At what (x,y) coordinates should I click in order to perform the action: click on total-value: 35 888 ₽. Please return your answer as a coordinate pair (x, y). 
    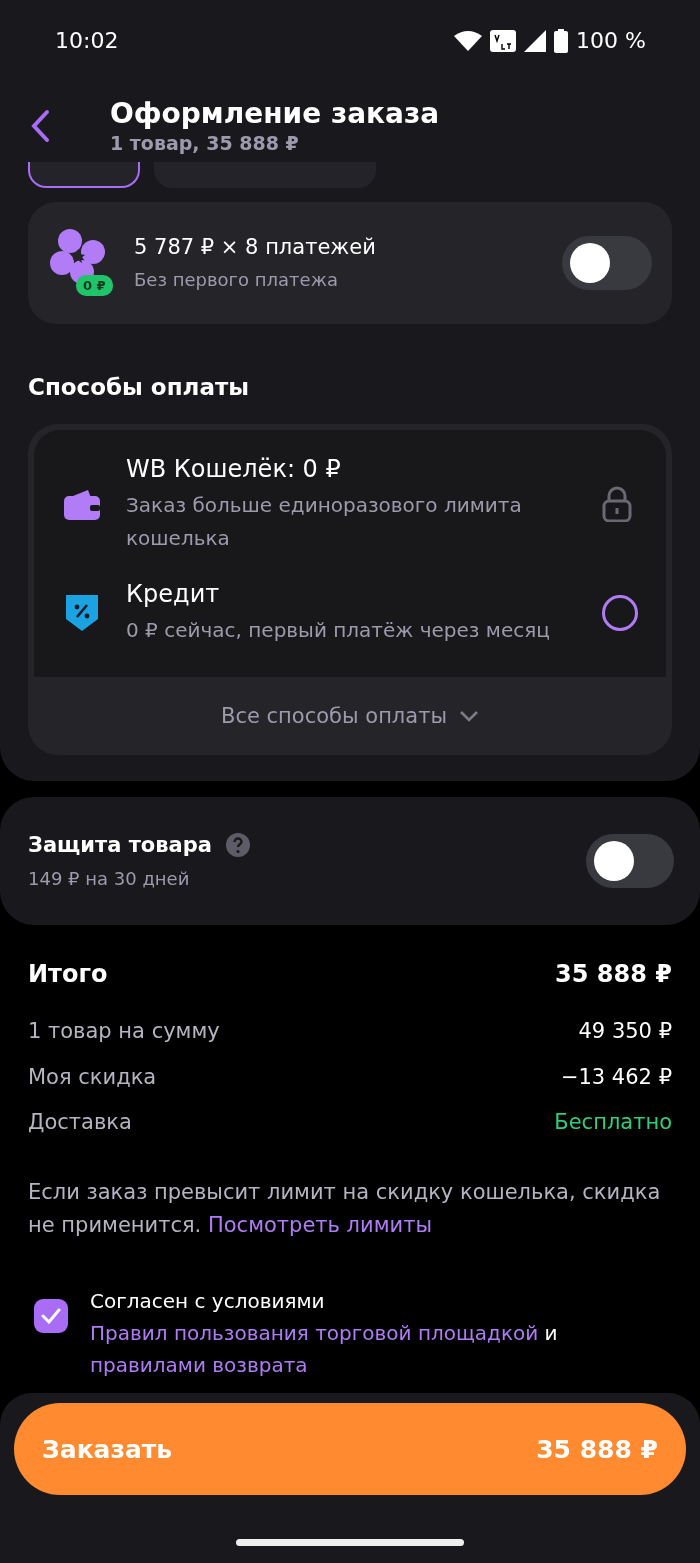
    Looking at the image, I should click on (613, 975).